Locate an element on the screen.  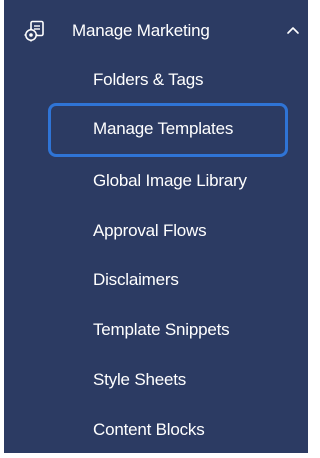
manage-marketing-section-header: Manage Marketing is located at coordinates (156, 30).